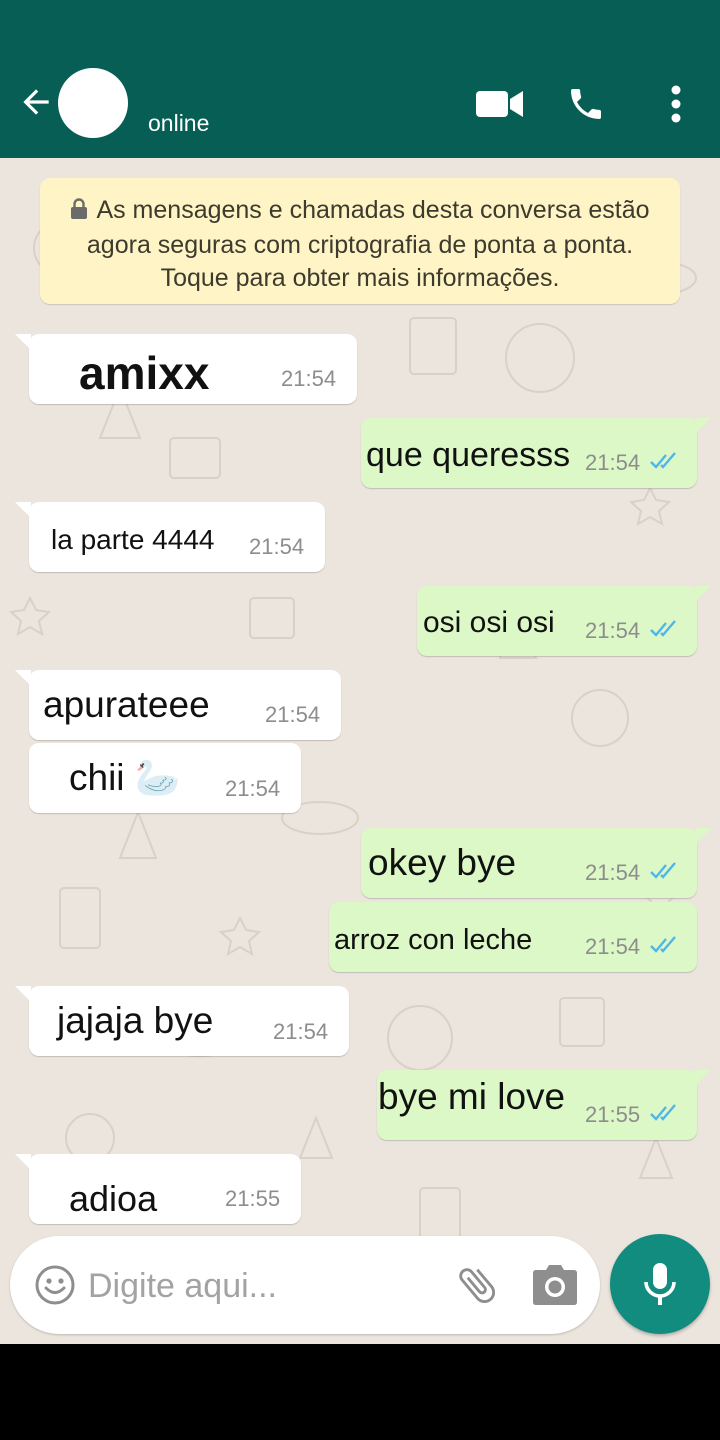  Describe the element at coordinates (113, 1198) in the screenshot. I see `message-text: adioa` at that location.